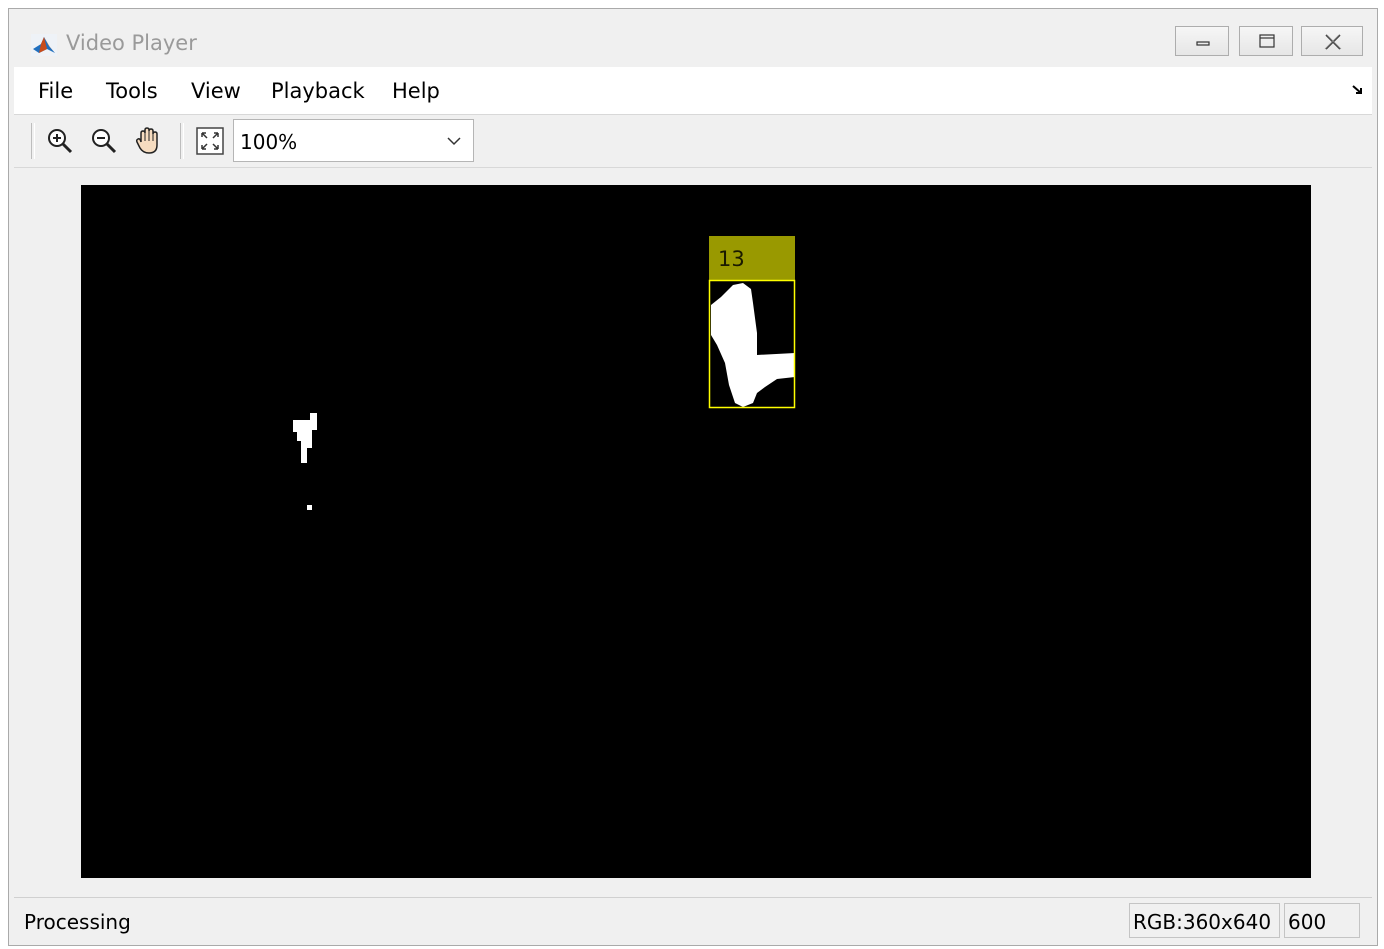 The height and width of the screenshot is (949, 1384). What do you see at coordinates (309, 507) in the screenshot?
I see `foreground-blob` at bounding box center [309, 507].